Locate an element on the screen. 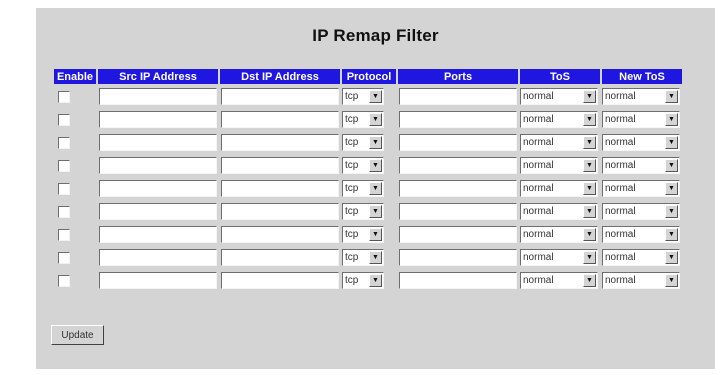 This screenshot has width=725, height=375. page-title: IP Remap Filter is located at coordinates (375, 35).